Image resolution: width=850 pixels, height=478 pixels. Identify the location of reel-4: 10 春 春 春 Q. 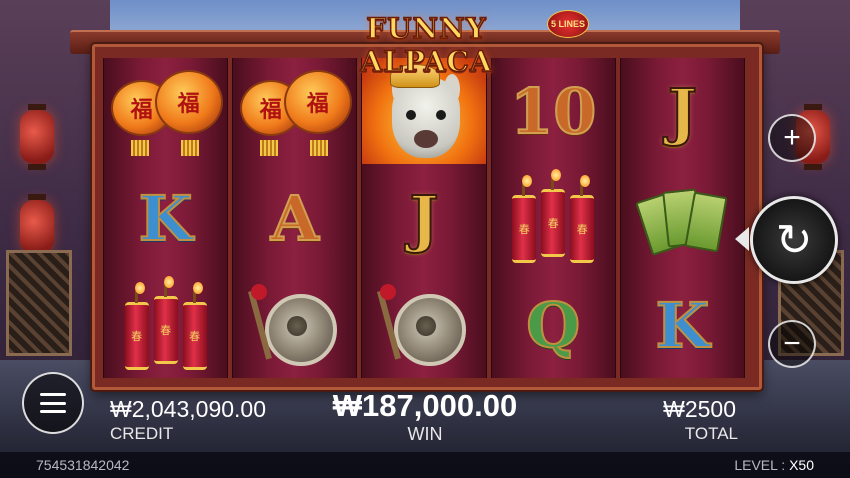
(553, 218).